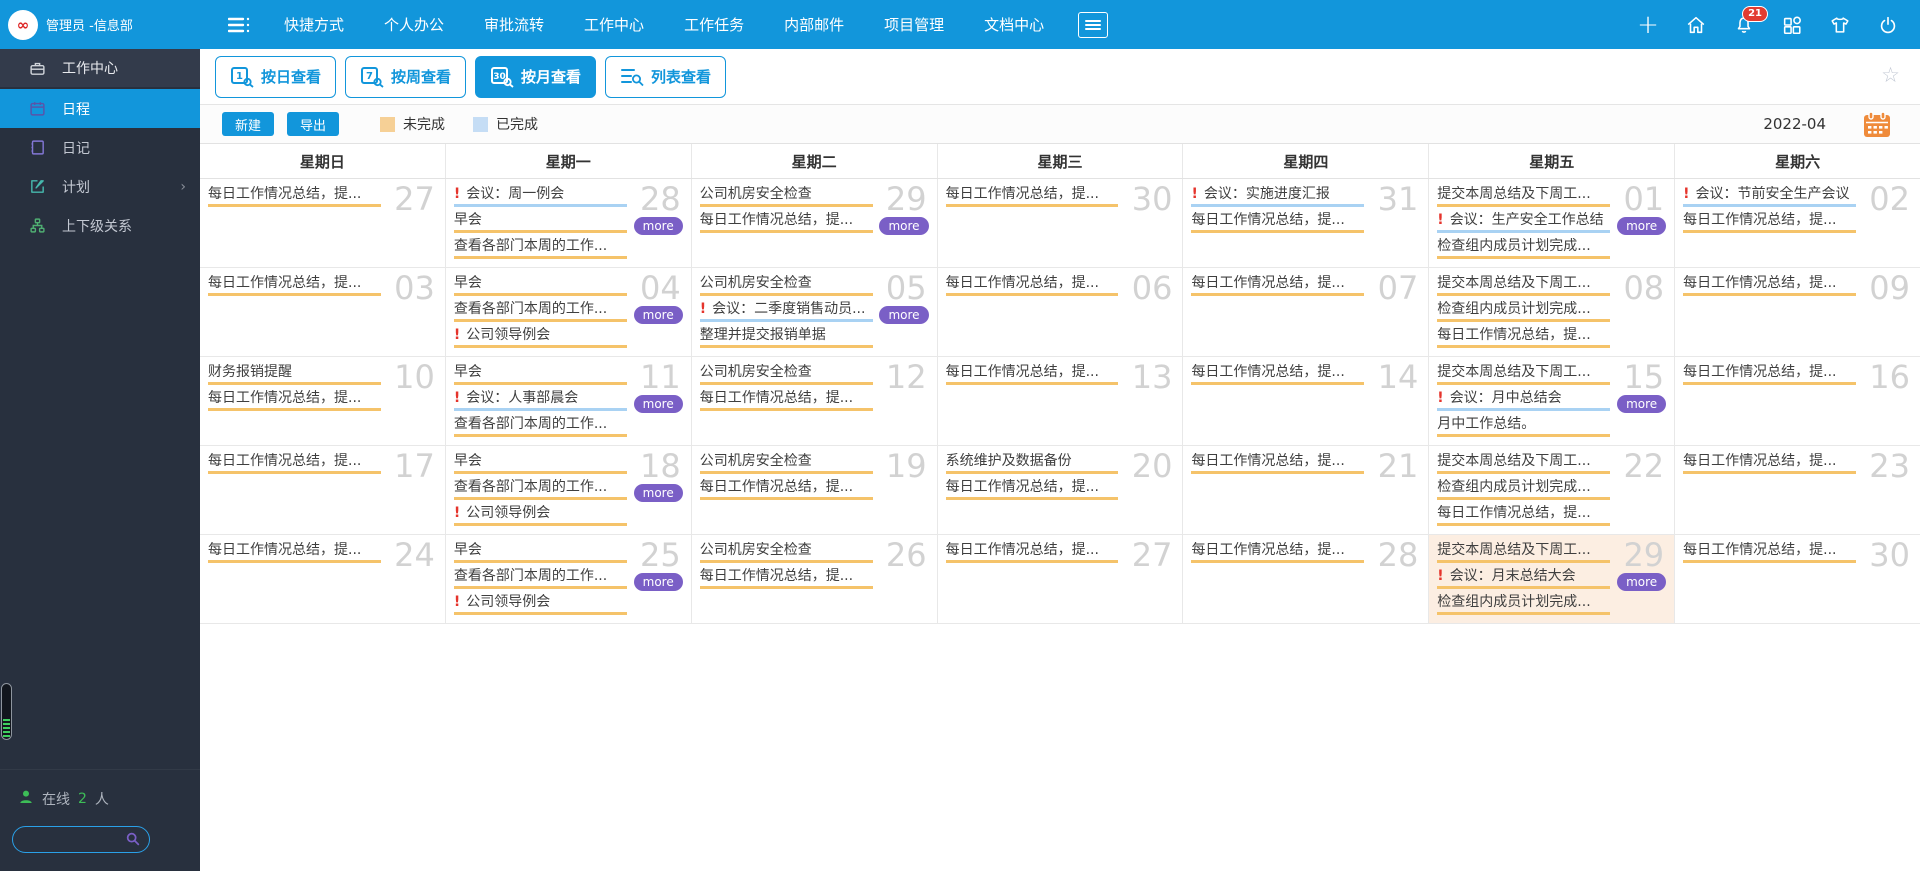 Image resolution: width=1920 pixels, height=871 pixels. What do you see at coordinates (276, 76) in the screenshot?
I see `view-by-day-button: 1 按日查看` at bounding box center [276, 76].